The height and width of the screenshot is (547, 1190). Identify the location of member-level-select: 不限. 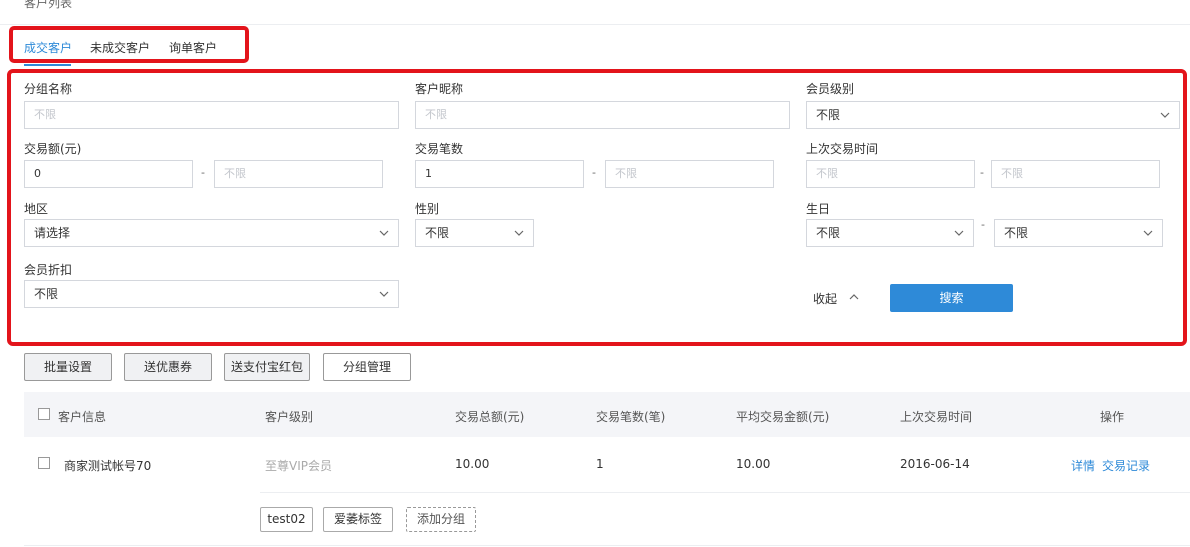
(993, 115).